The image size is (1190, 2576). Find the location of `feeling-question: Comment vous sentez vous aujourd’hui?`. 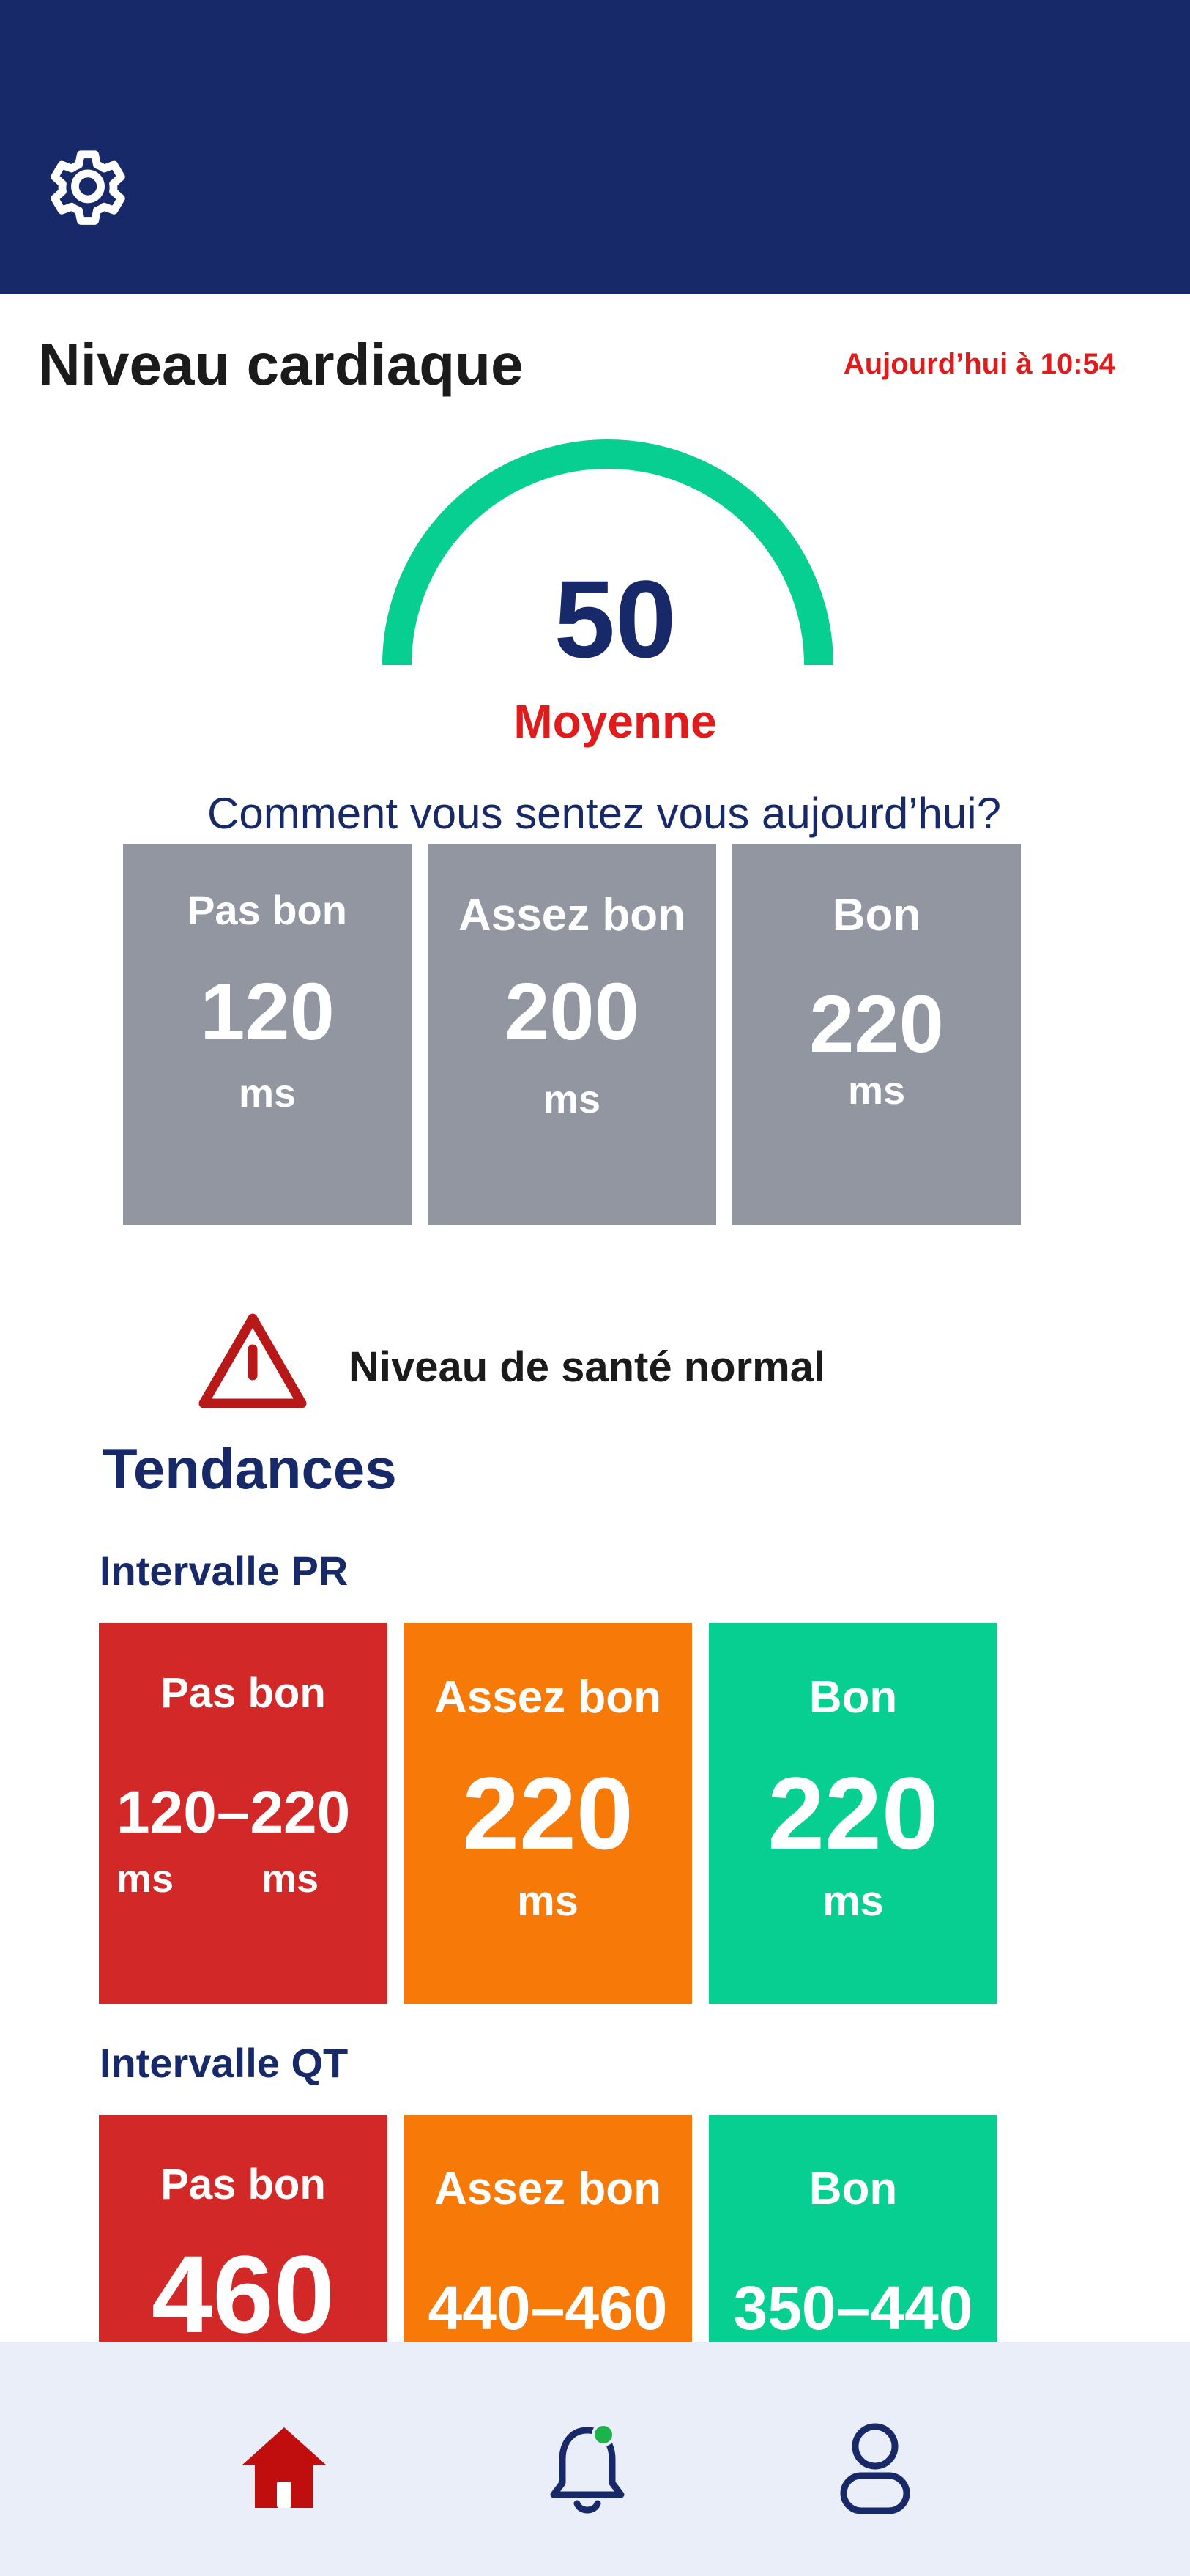

feeling-question: Comment vous sentez vous aujourd’hui? is located at coordinates (604, 813).